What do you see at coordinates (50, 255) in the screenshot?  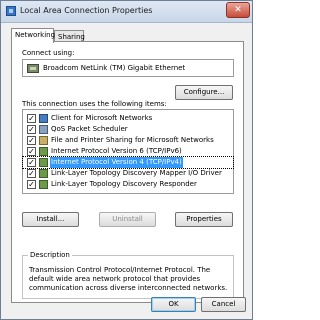 I see `description-legend: Description` at bounding box center [50, 255].